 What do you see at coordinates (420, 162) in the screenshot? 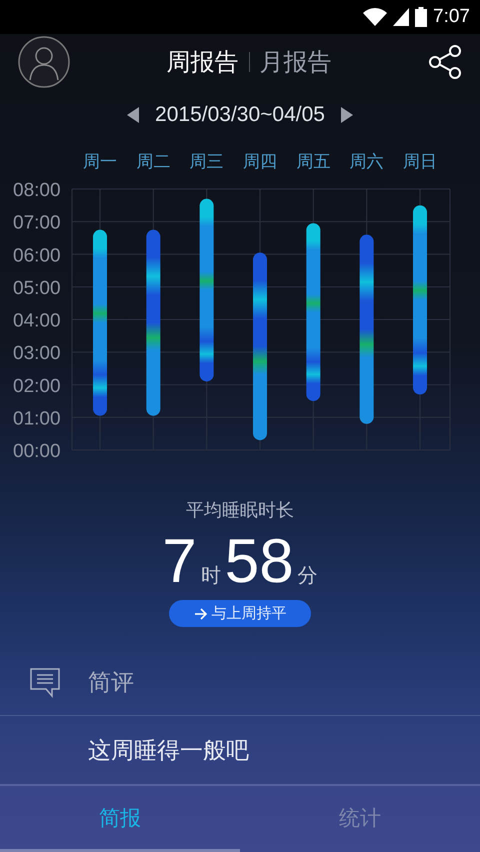
I see `day-label: 周日` at bounding box center [420, 162].